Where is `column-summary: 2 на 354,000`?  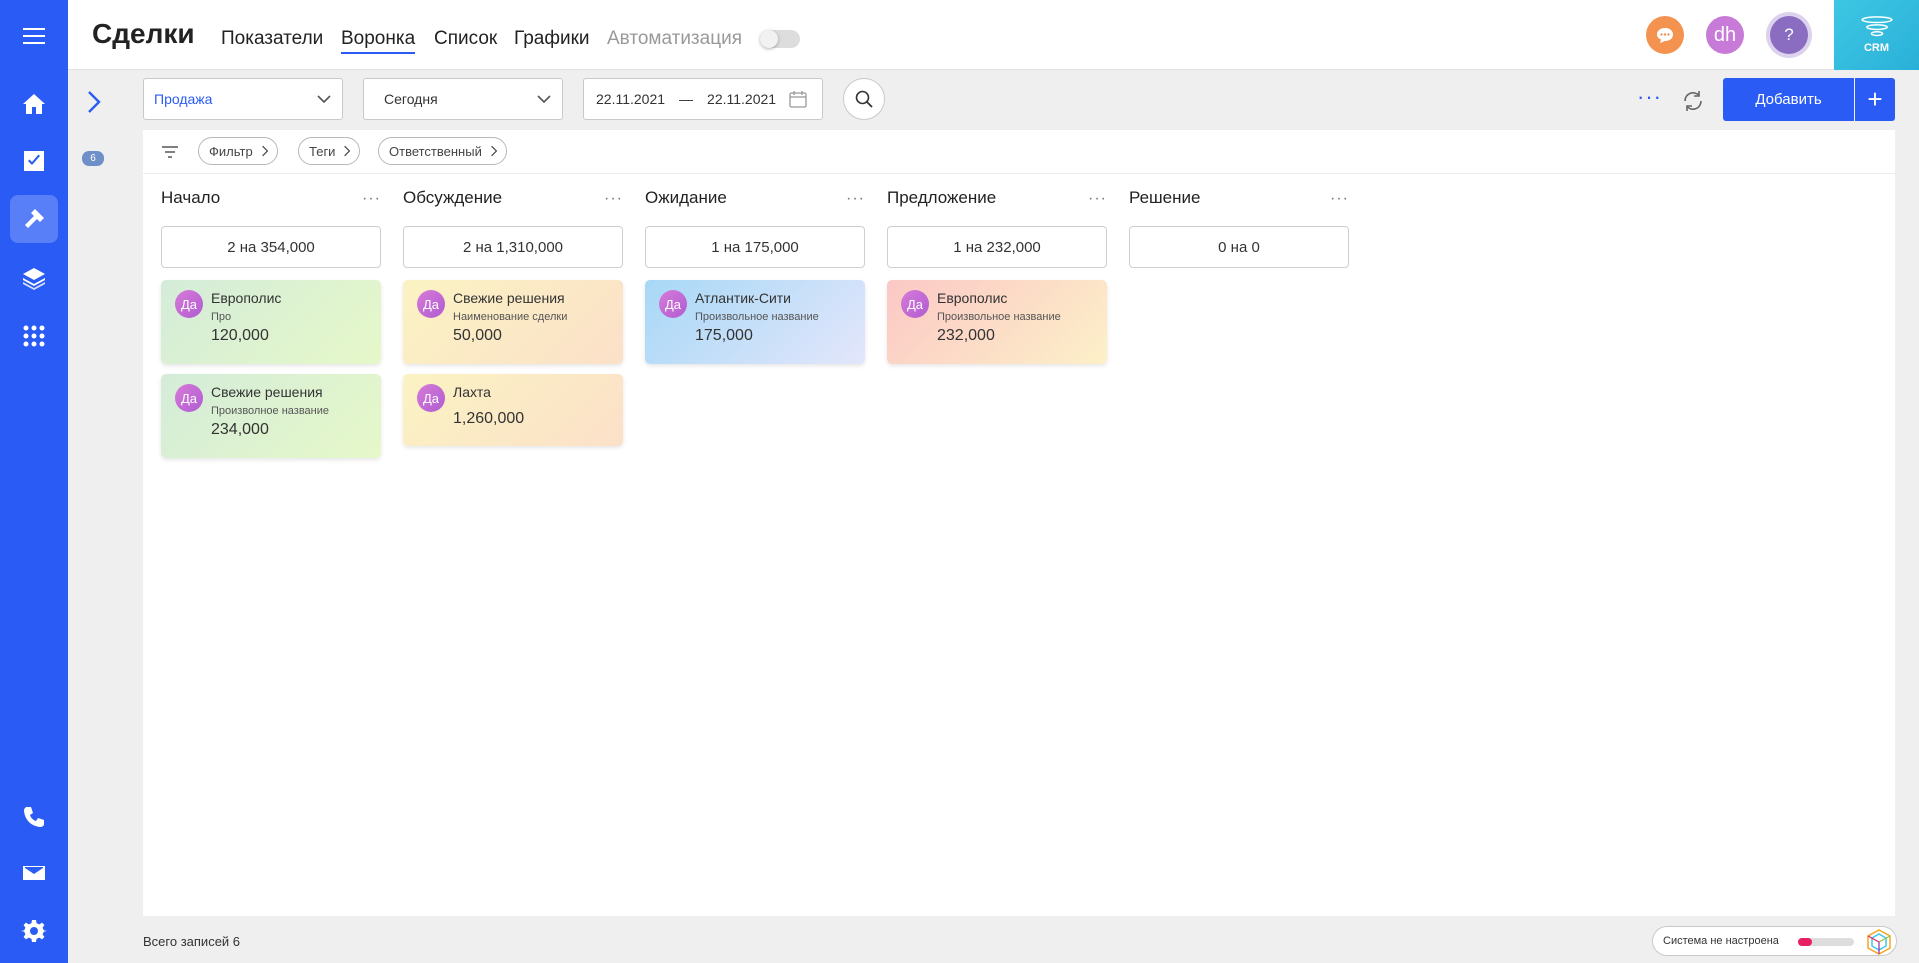
column-summary: 2 на 354,000 is located at coordinates (271, 247).